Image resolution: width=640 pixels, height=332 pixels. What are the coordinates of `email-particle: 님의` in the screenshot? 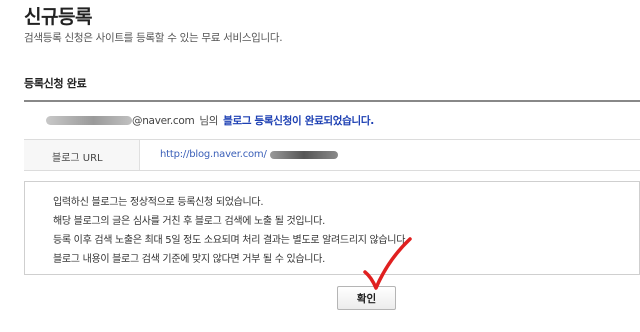 It's located at (209, 121).